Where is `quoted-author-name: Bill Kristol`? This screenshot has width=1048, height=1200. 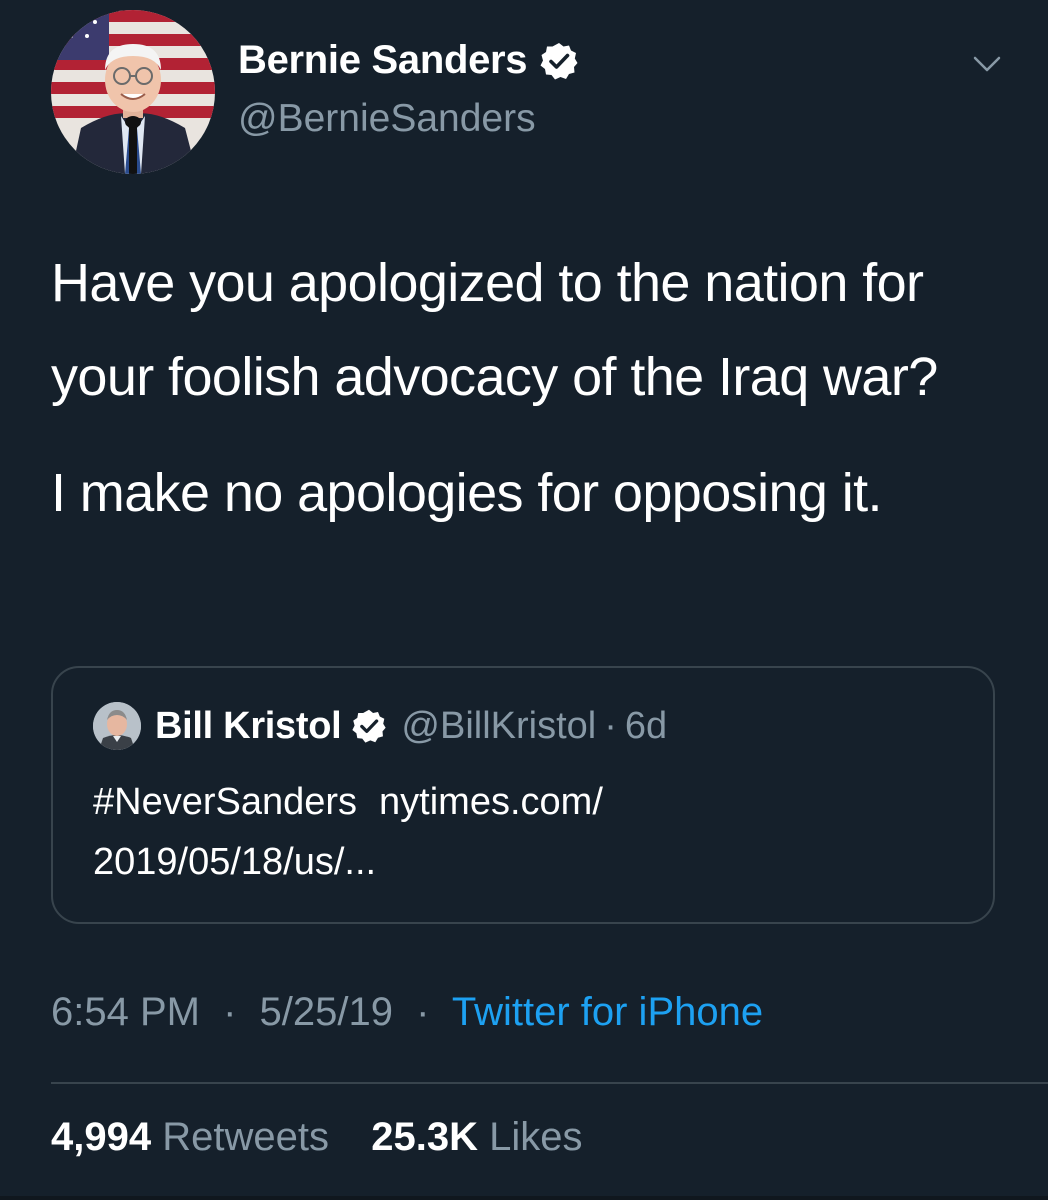 quoted-author-name: Bill Kristol is located at coordinates (248, 726).